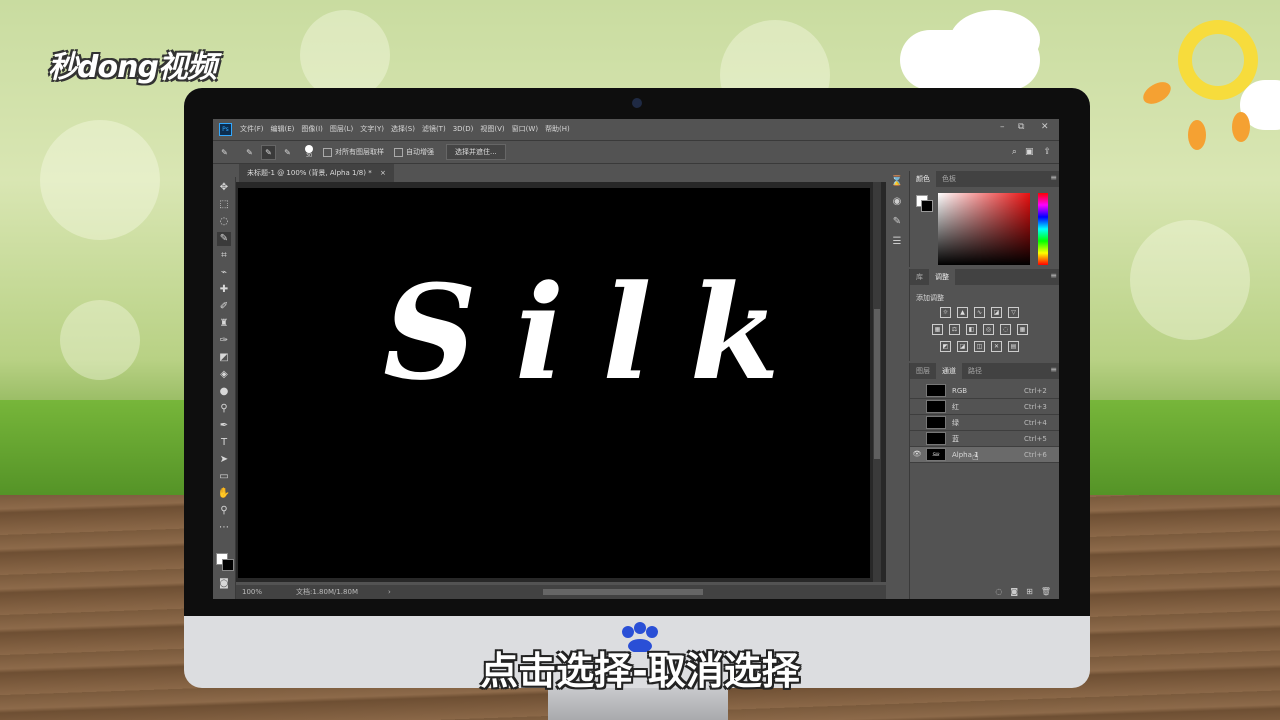 Image resolution: width=1280 pixels, height=720 pixels. Describe the element at coordinates (316, 173) in the screenshot. I see `document-tab: 未标题-1 @ 100% (背景, Alpha 1/8) * ×` at that location.